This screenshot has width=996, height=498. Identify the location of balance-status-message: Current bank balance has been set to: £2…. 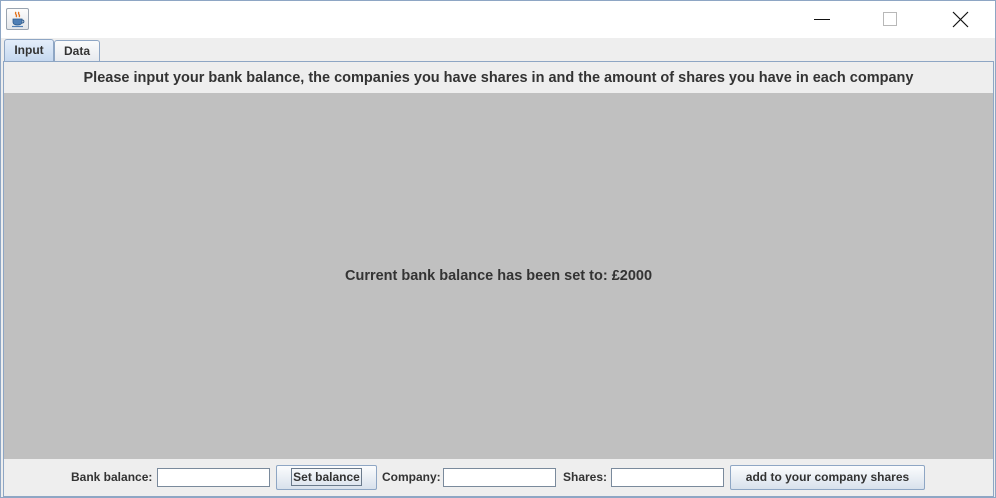
(498, 276).